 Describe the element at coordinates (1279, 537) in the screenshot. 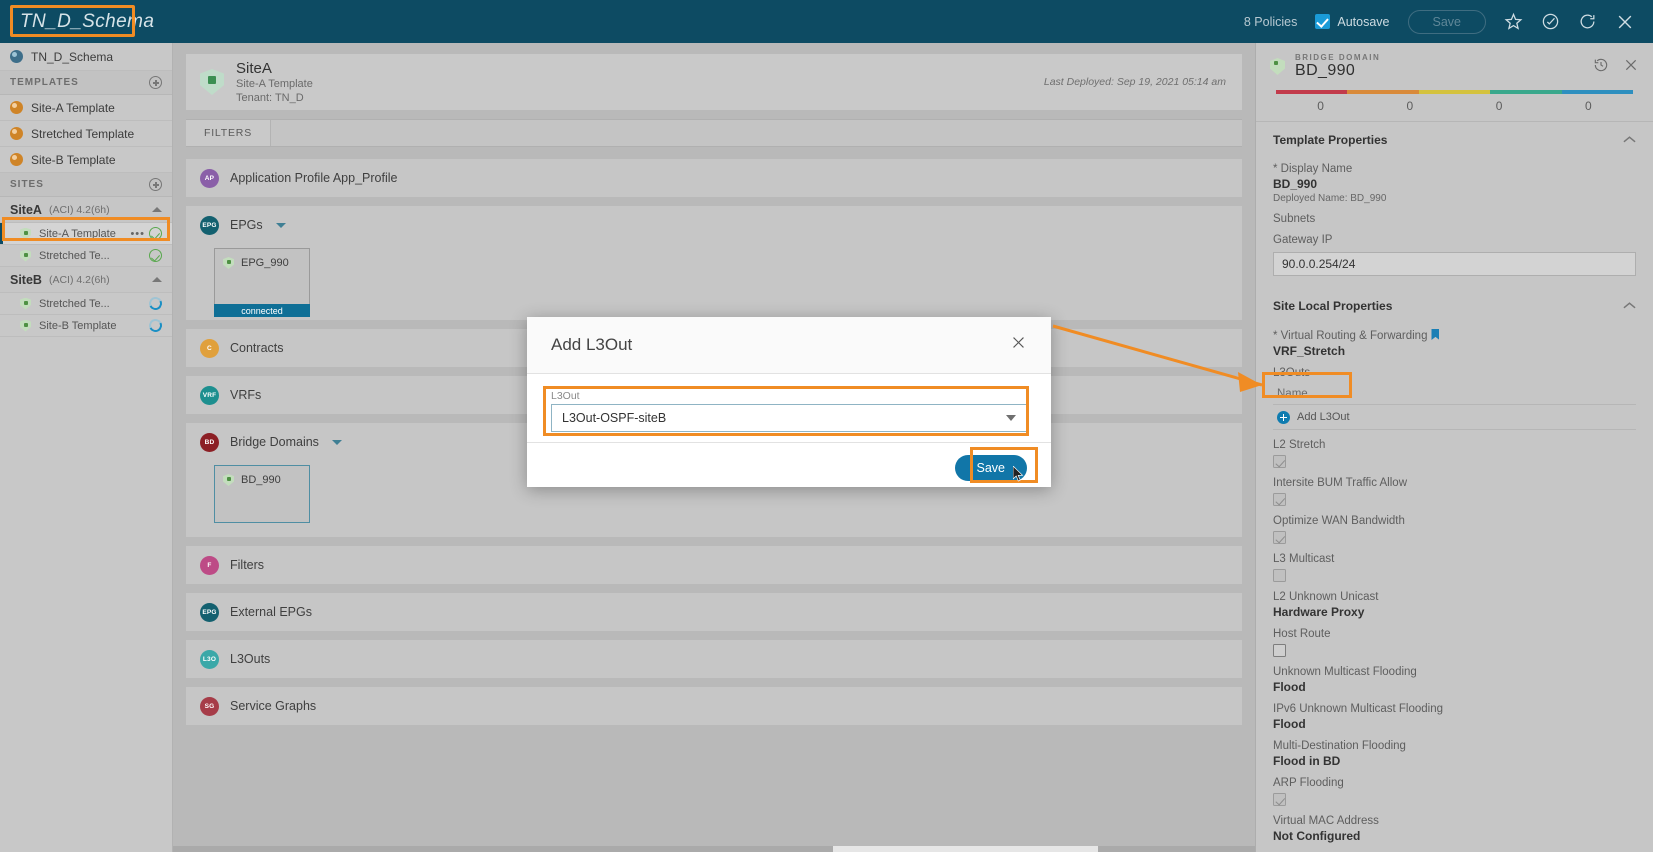

I see `optimize-wan-checkbox` at that location.